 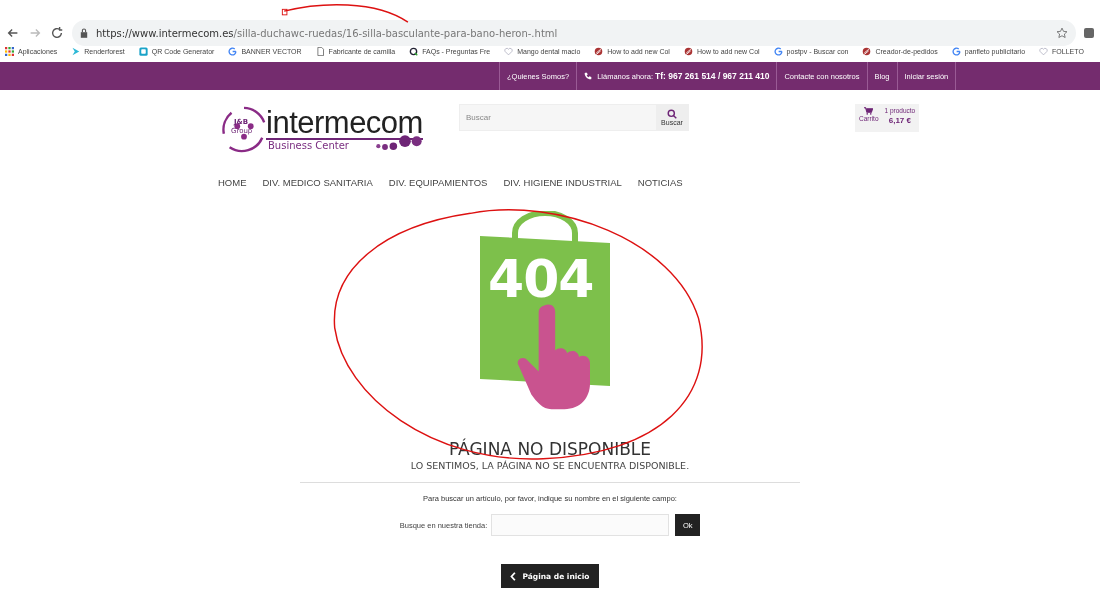 I want to click on back-icon, so click(x=13, y=33).